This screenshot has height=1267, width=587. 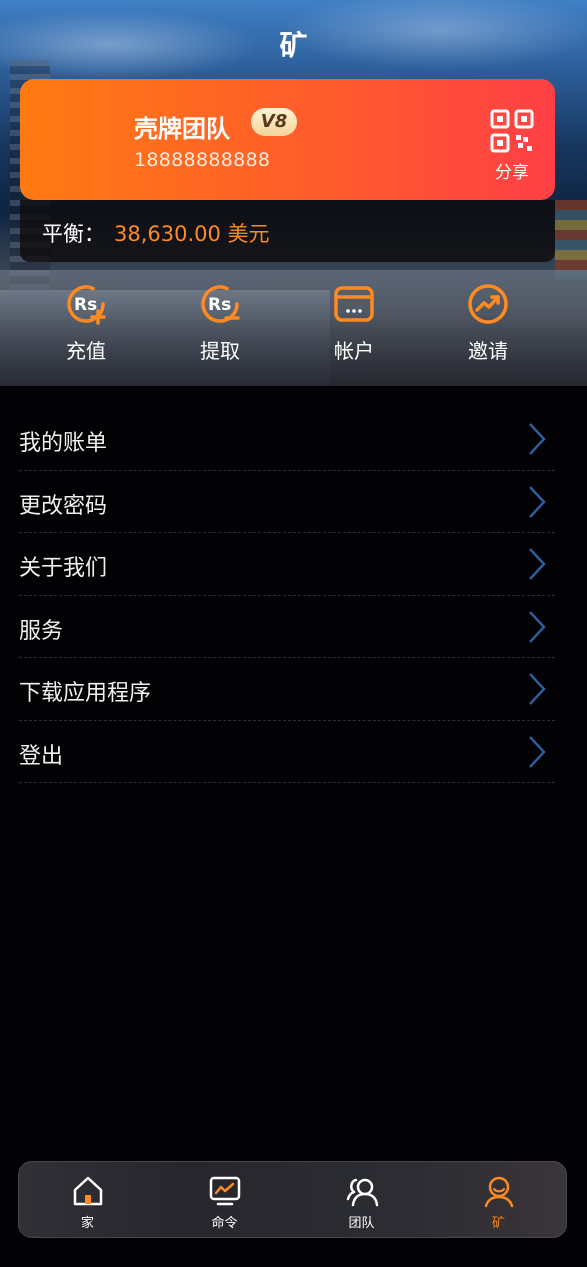 What do you see at coordinates (488, 304) in the screenshot?
I see `trend-icon` at bounding box center [488, 304].